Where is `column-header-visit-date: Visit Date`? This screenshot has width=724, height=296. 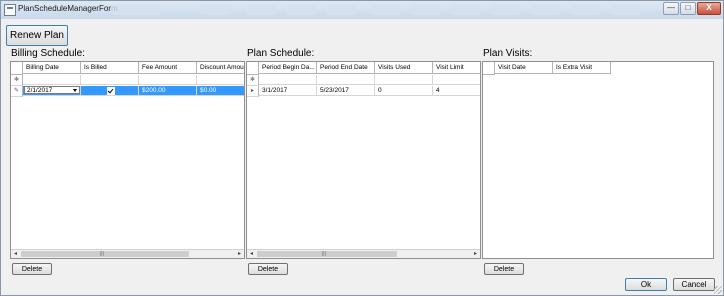
column-header-visit-date: Visit Date is located at coordinates (524, 68).